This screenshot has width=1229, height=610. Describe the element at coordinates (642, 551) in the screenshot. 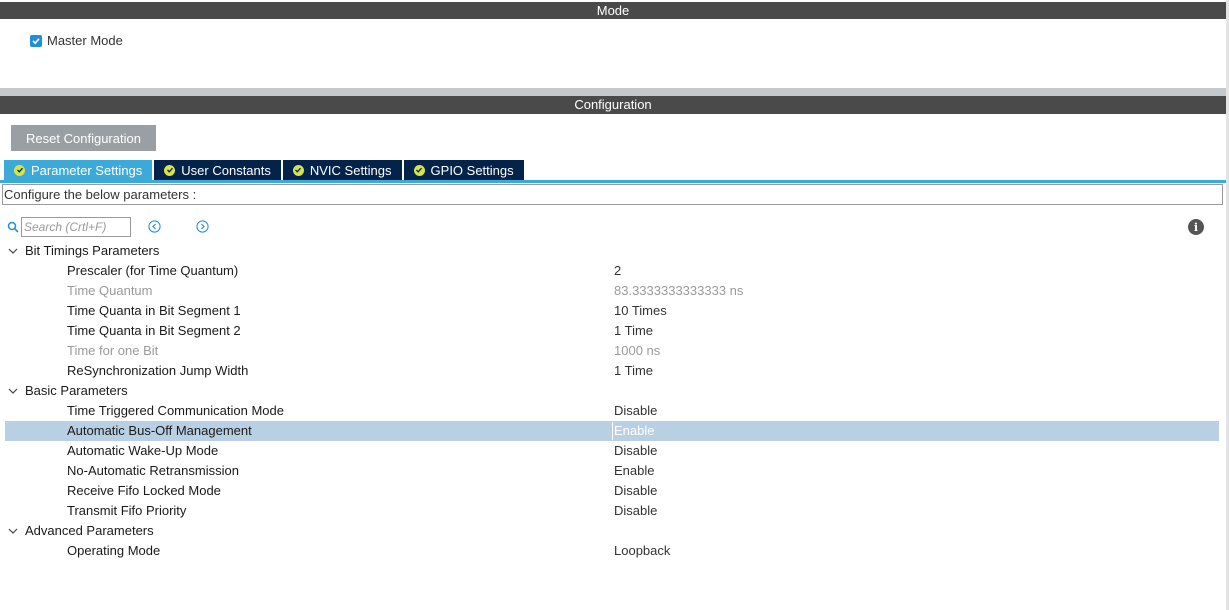

I see `param-value: Loopback` at that location.